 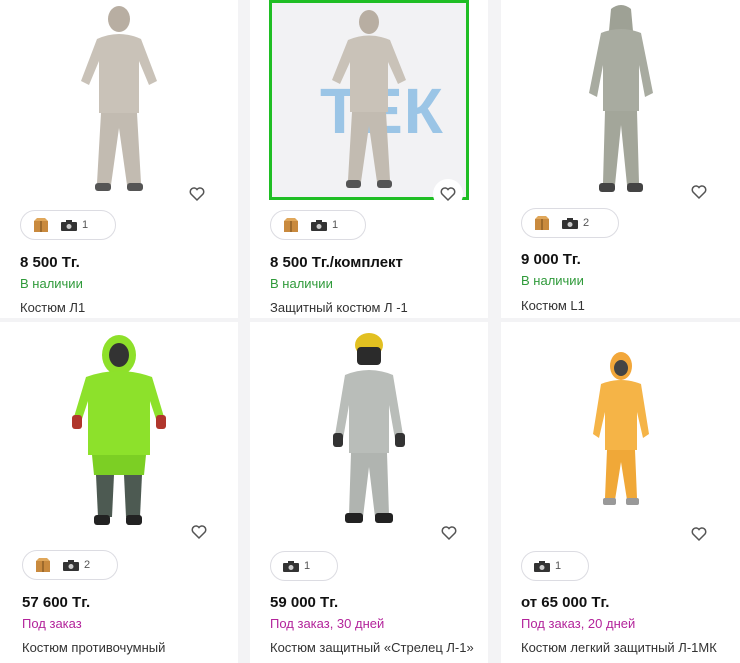 I want to click on product-price: 57 600 Тг., so click(x=56, y=602).